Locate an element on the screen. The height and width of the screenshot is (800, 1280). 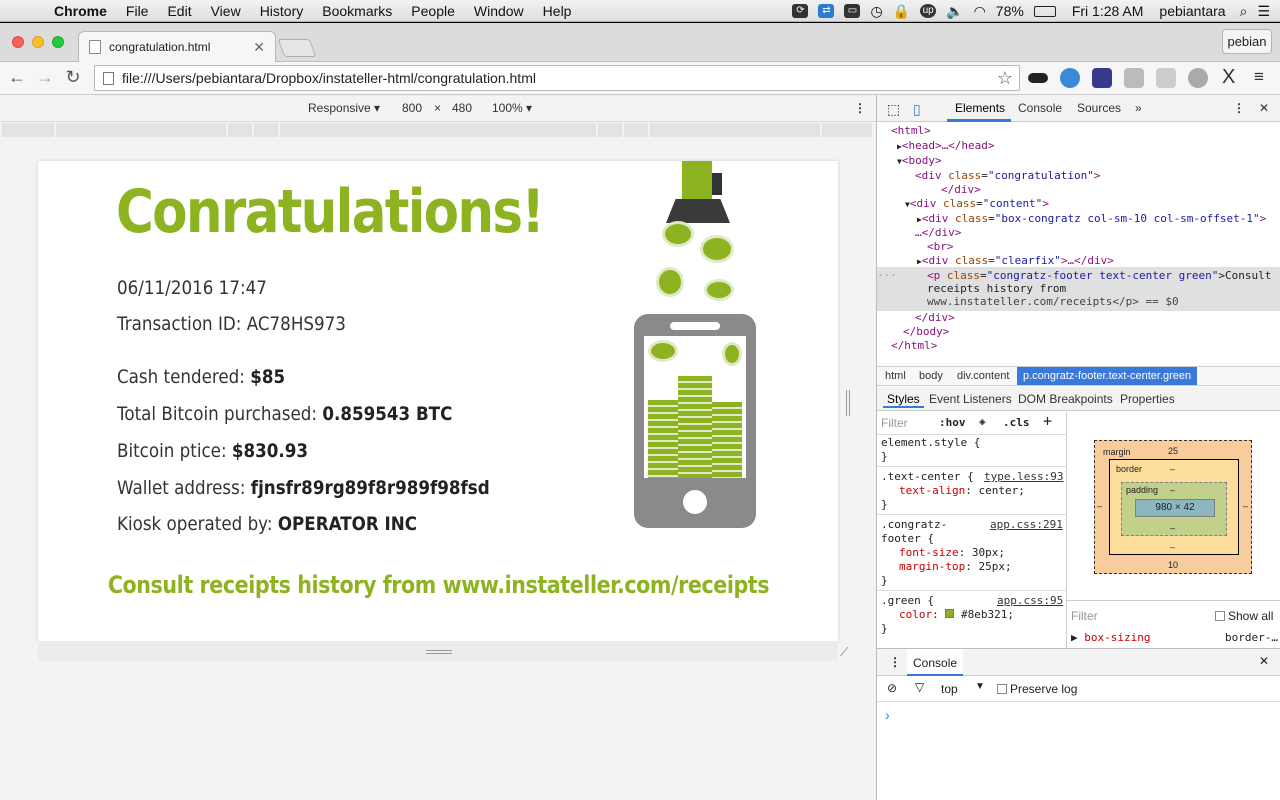
computed-row: ▶ box-sizing is located at coordinates (1110, 637).